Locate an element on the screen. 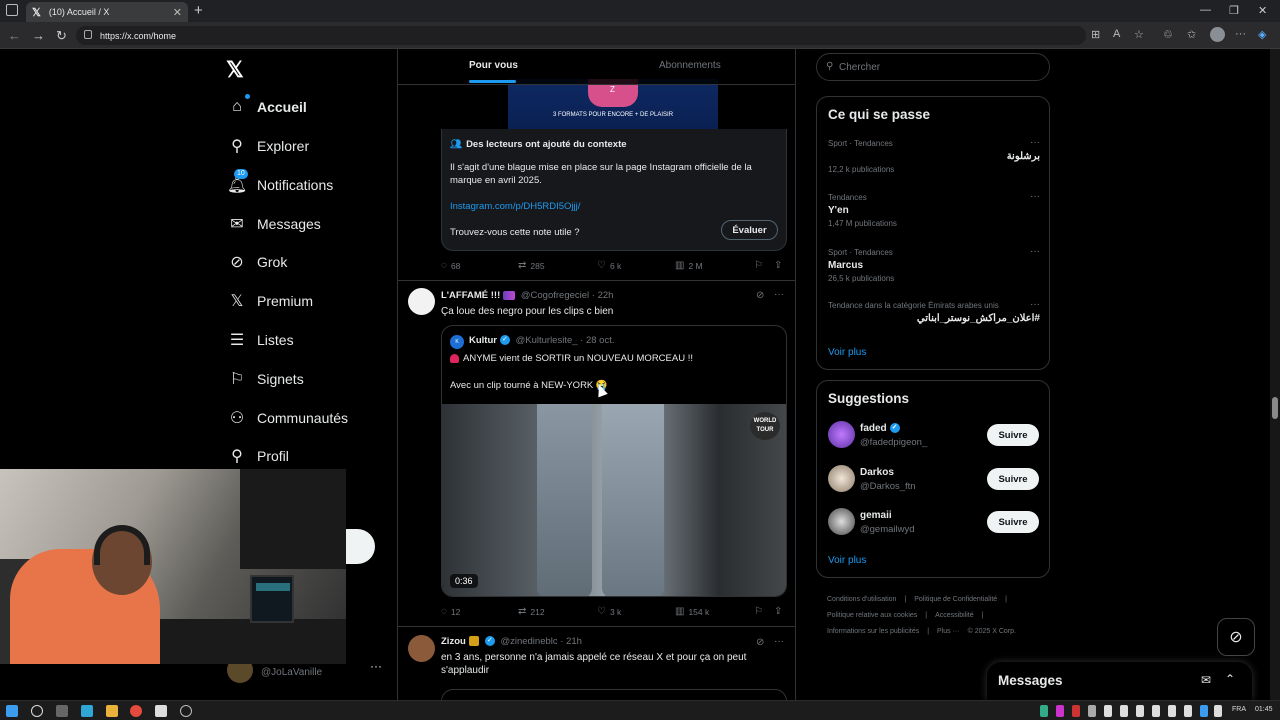 This screenshot has width=1280, height=720. tweet-time: · 21h is located at coordinates (571, 641).